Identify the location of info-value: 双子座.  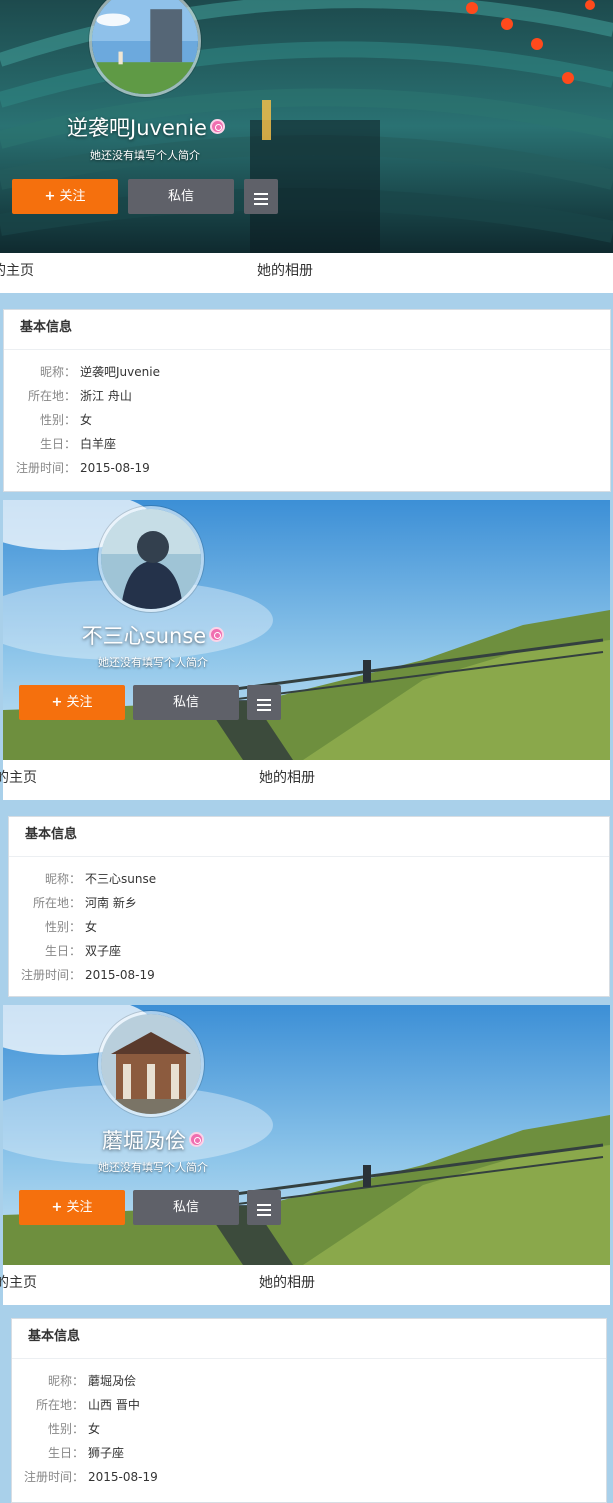
(103, 951).